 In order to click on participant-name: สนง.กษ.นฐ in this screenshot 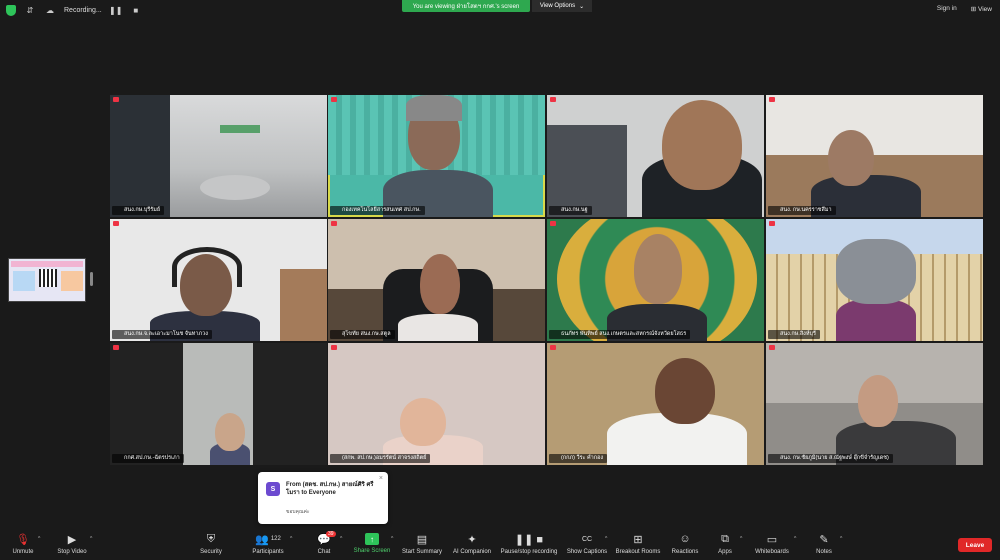, I will do `click(570, 210)`.